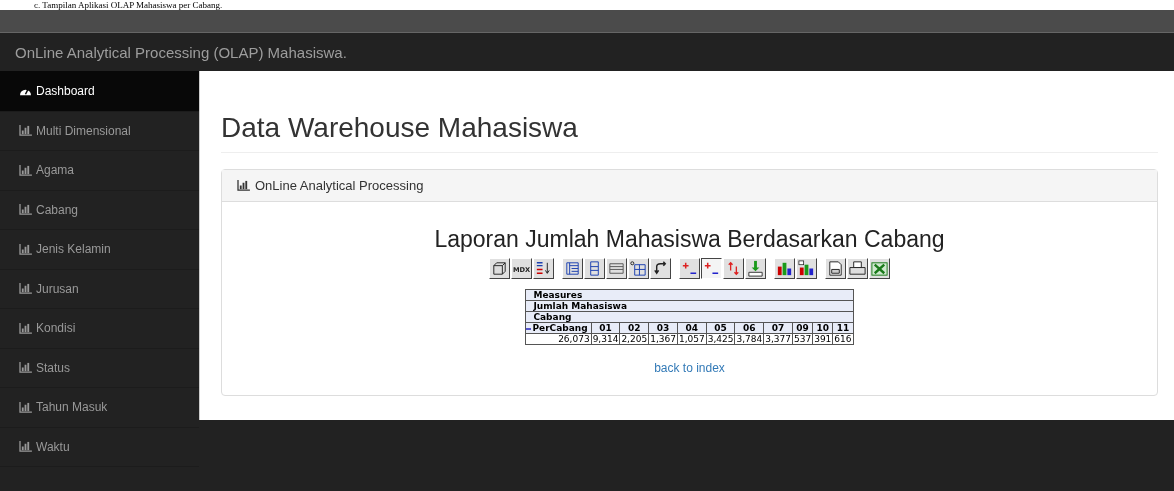 This screenshot has width=1174, height=491. What do you see at coordinates (638, 268) in the screenshot?
I see `grid-icon` at bounding box center [638, 268].